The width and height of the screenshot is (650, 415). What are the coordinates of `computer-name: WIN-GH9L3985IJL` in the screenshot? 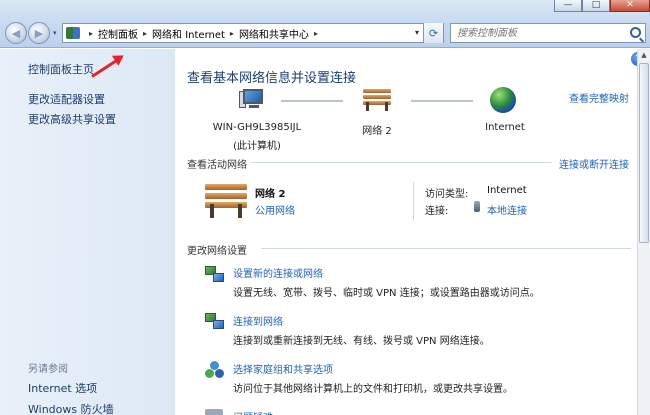 It's located at (257, 127).